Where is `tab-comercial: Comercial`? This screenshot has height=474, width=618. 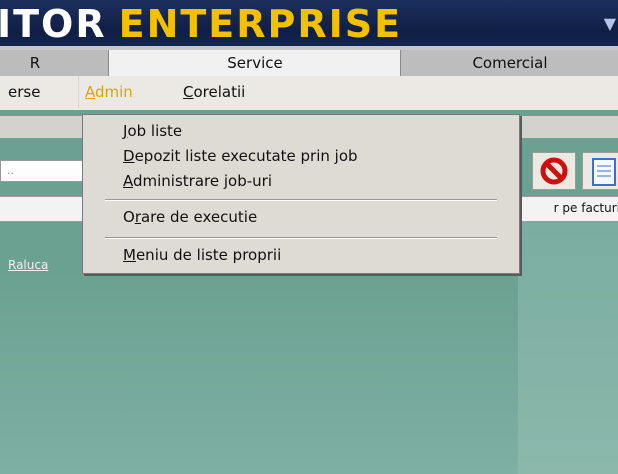
tab-comercial: Comercial is located at coordinates (509, 63).